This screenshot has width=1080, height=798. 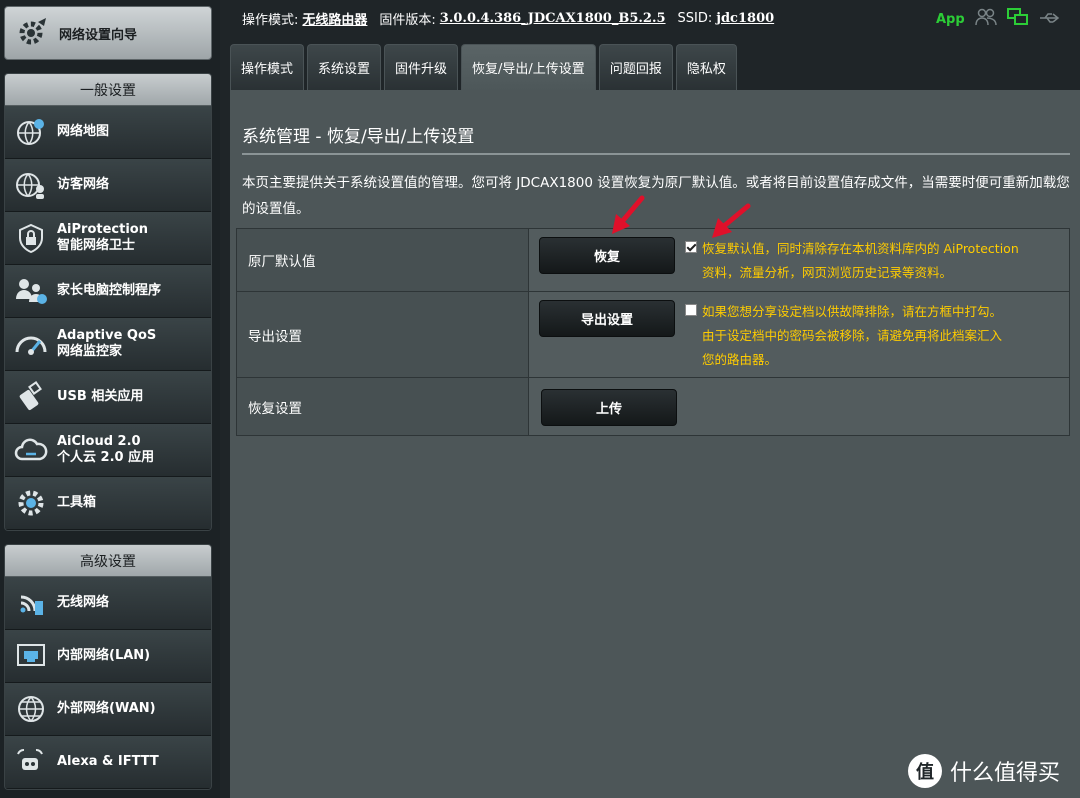 I want to click on operation-mode-link: 无线路由器, so click(x=334, y=18).